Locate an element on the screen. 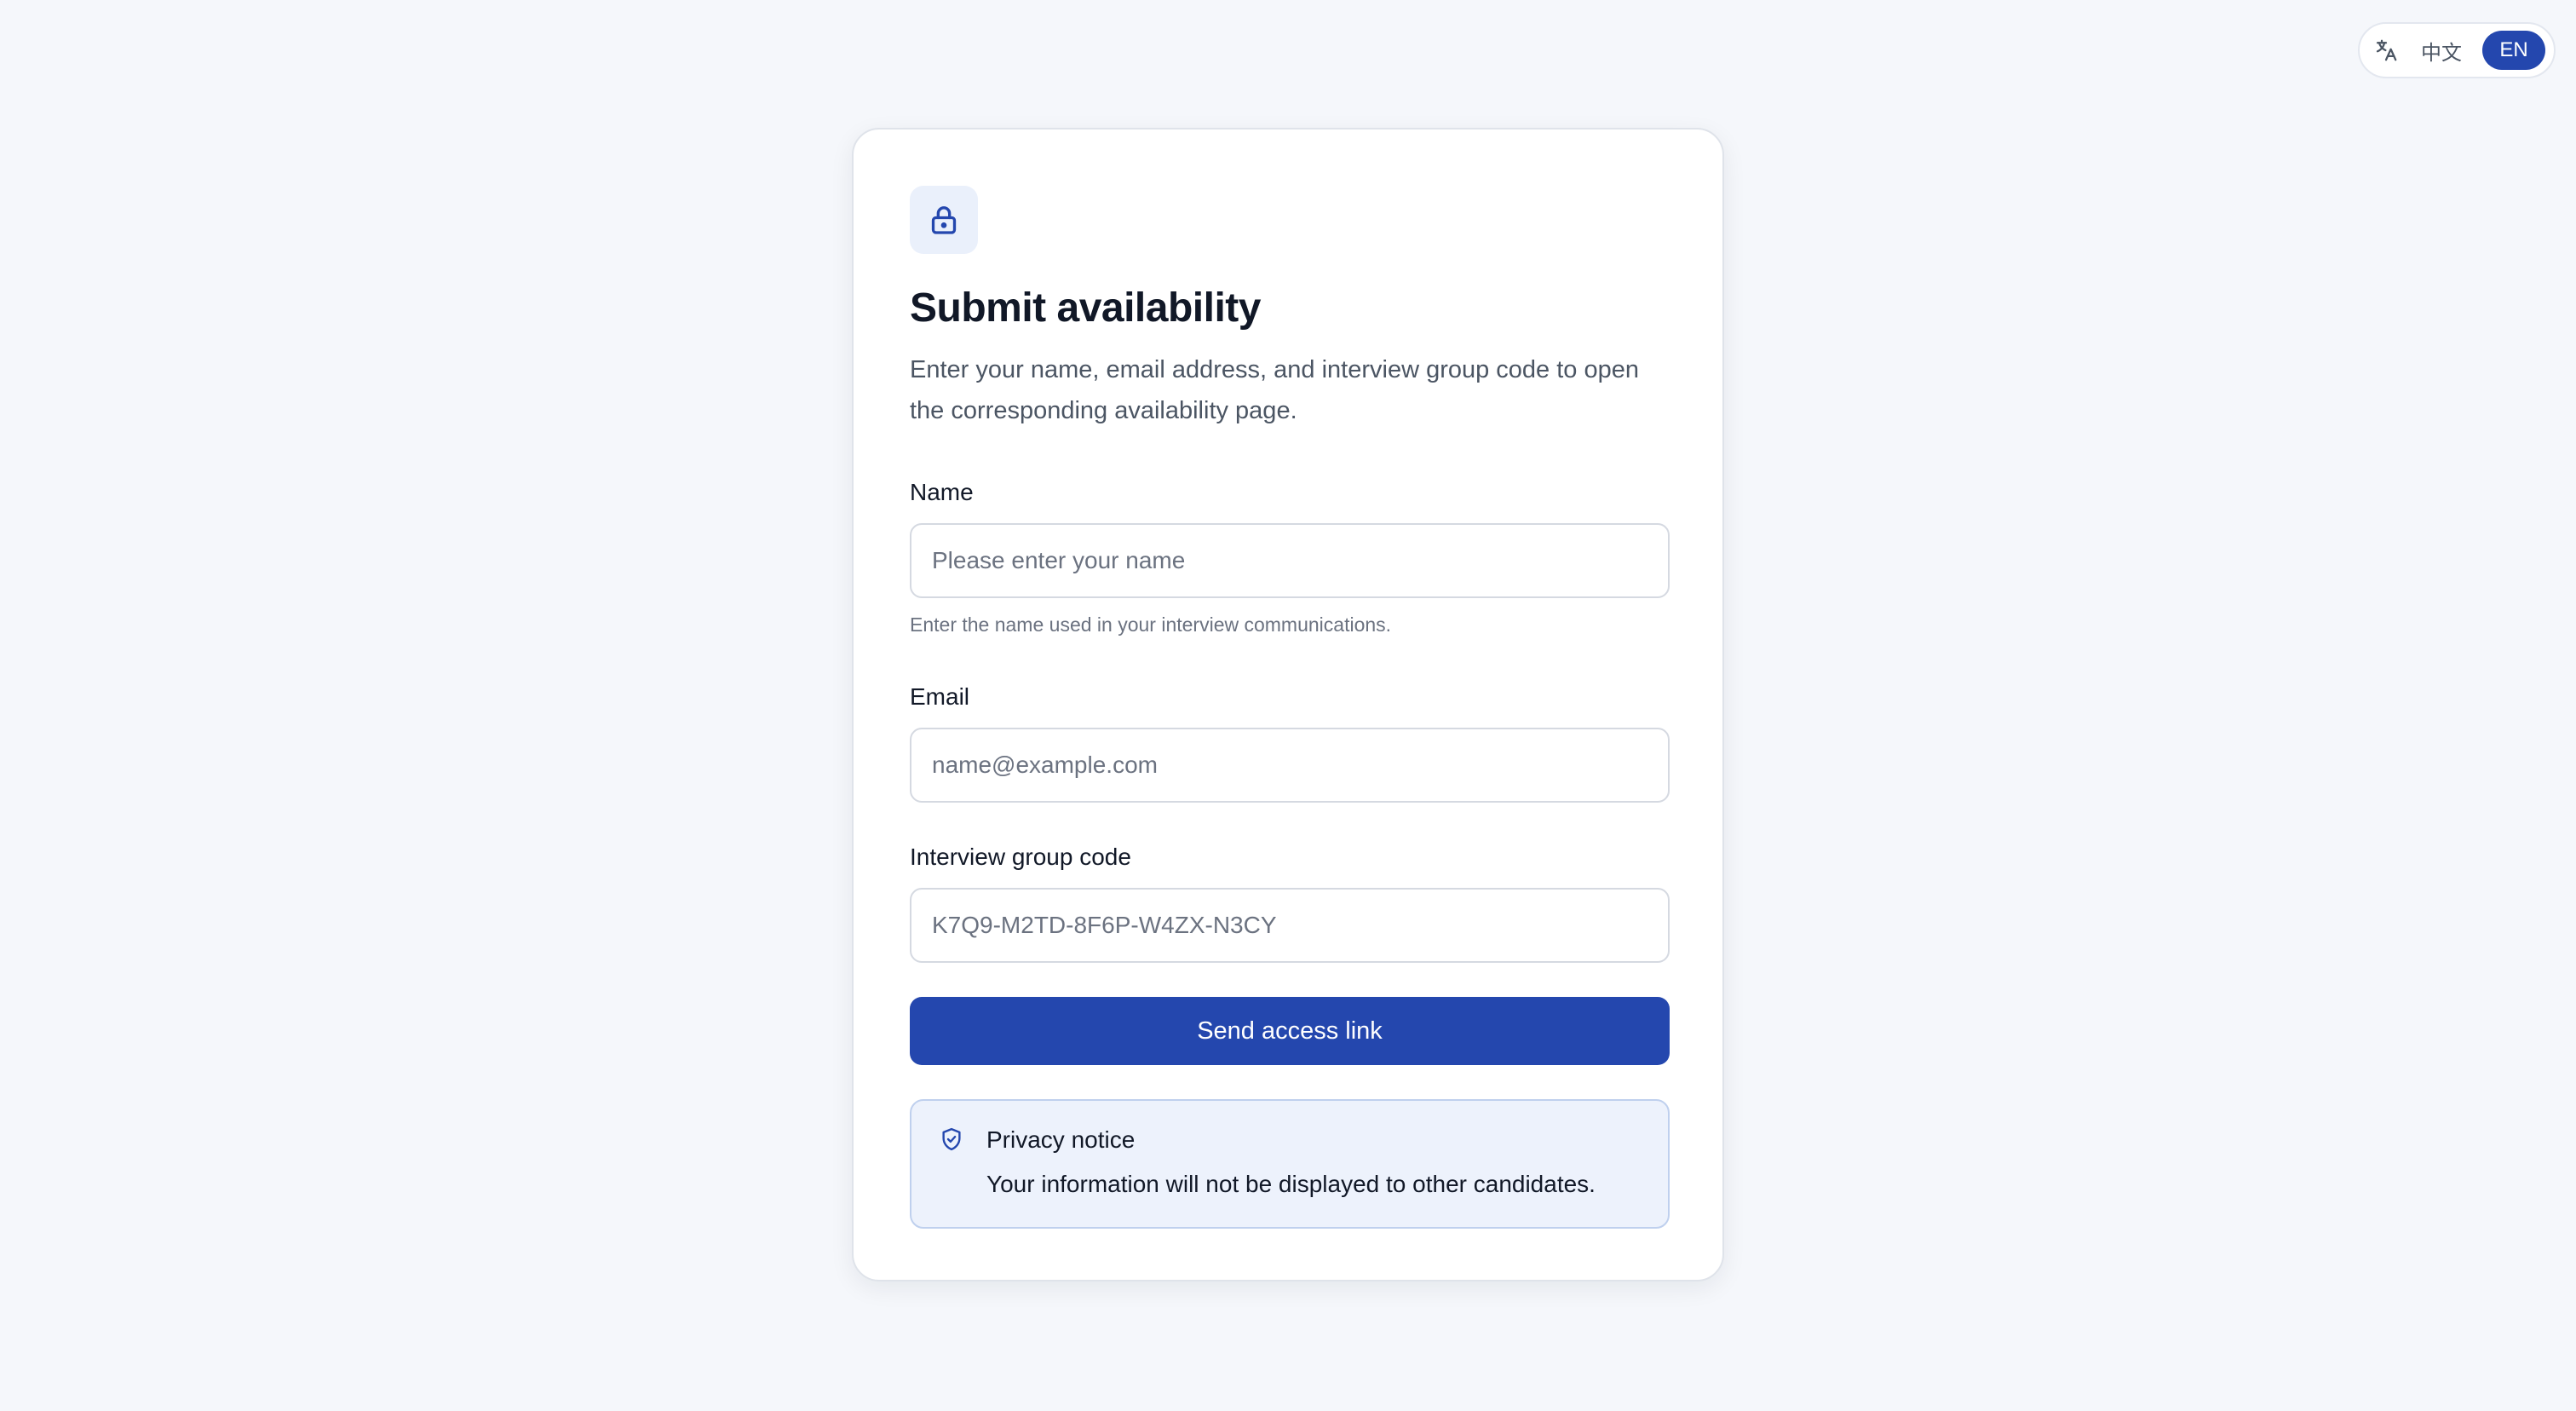  language-switch: 中文 EN is located at coordinates (2457, 50).